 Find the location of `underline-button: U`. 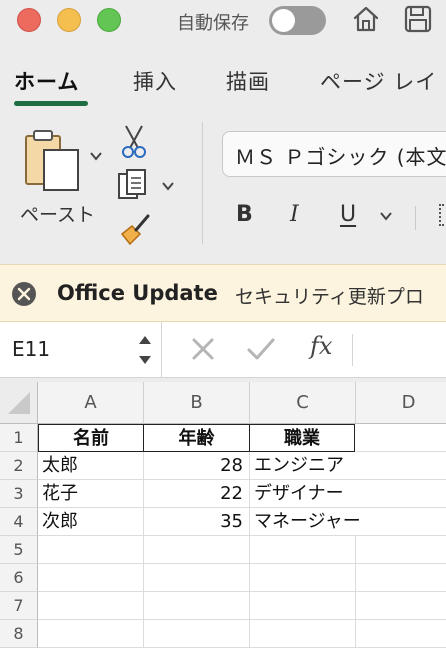

underline-button: U is located at coordinates (348, 214).